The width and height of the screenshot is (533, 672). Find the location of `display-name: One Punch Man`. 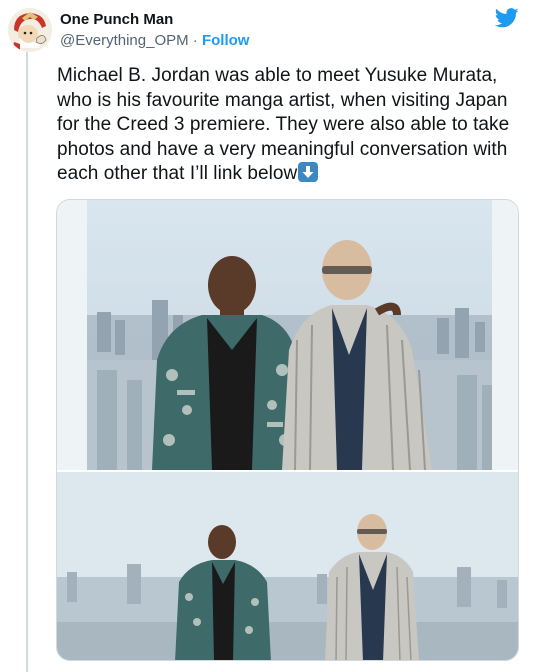

display-name: One Punch Man is located at coordinates (154, 20).